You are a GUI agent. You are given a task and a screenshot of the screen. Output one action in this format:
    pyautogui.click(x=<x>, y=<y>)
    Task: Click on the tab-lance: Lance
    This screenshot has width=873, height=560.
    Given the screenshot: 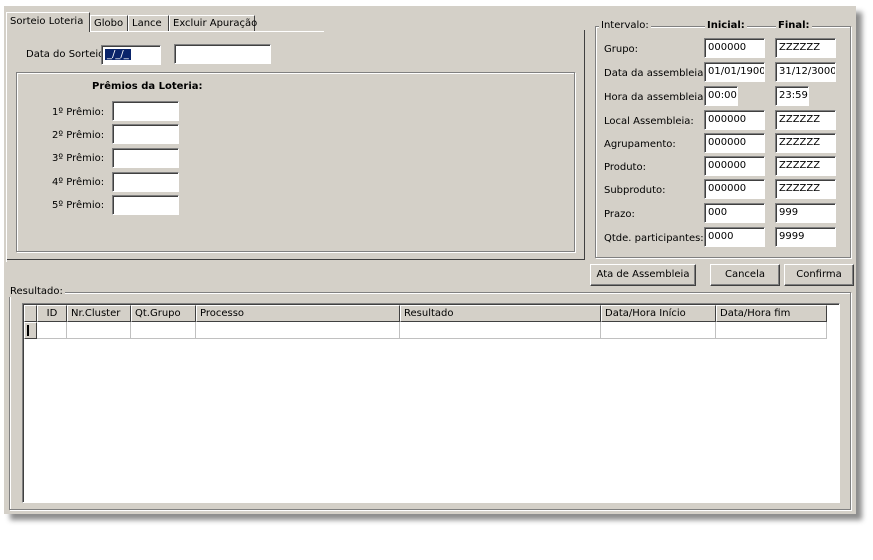 What is the action you would take?
    pyautogui.click(x=148, y=23)
    